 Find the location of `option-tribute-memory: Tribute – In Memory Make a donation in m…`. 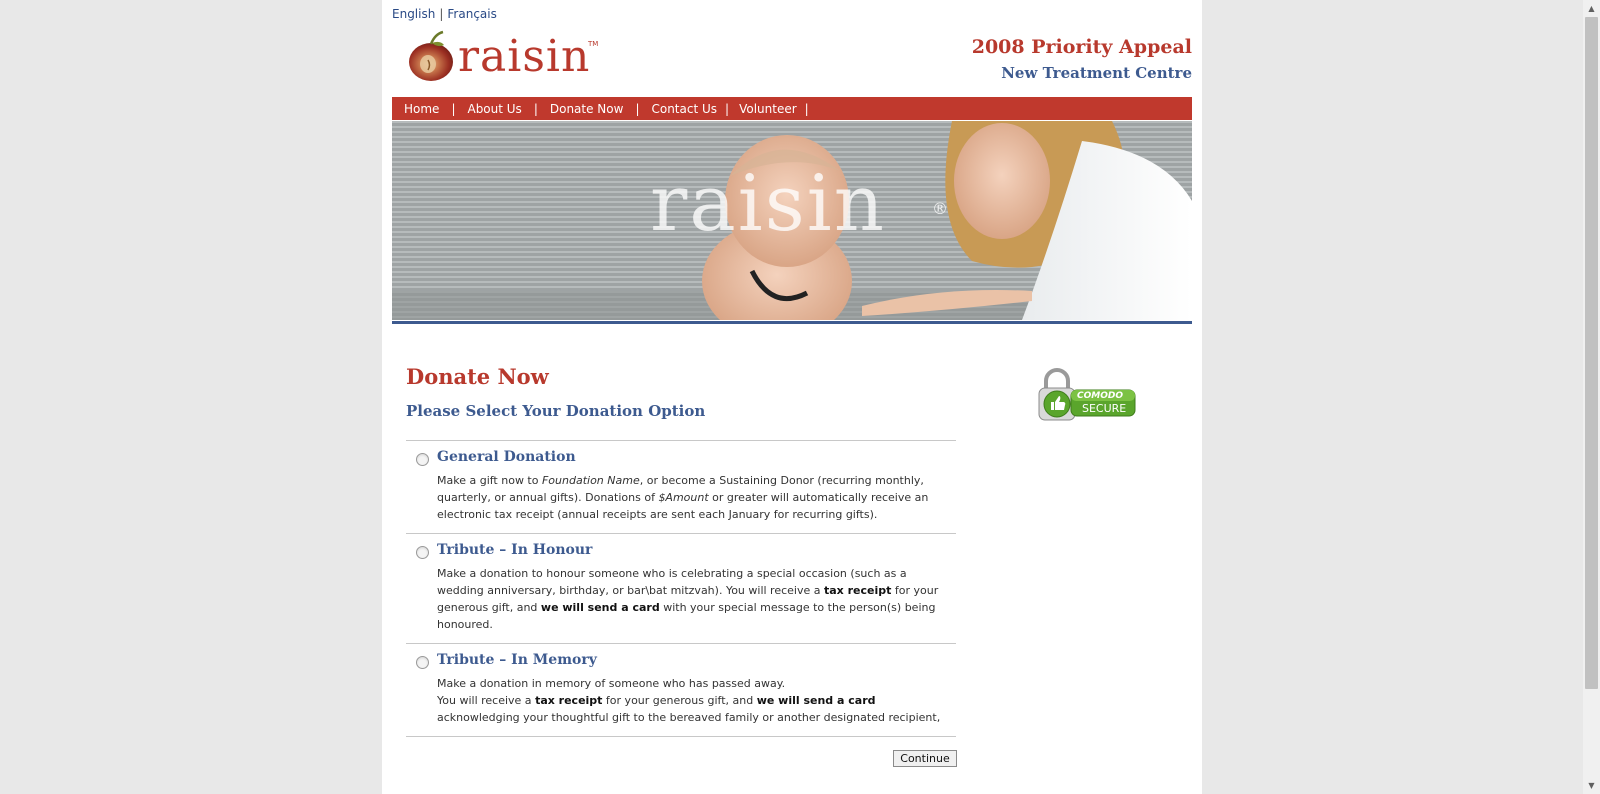

option-tribute-memory: Tribute – In Memory Make a donation in m… is located at coordinates (681, 694).